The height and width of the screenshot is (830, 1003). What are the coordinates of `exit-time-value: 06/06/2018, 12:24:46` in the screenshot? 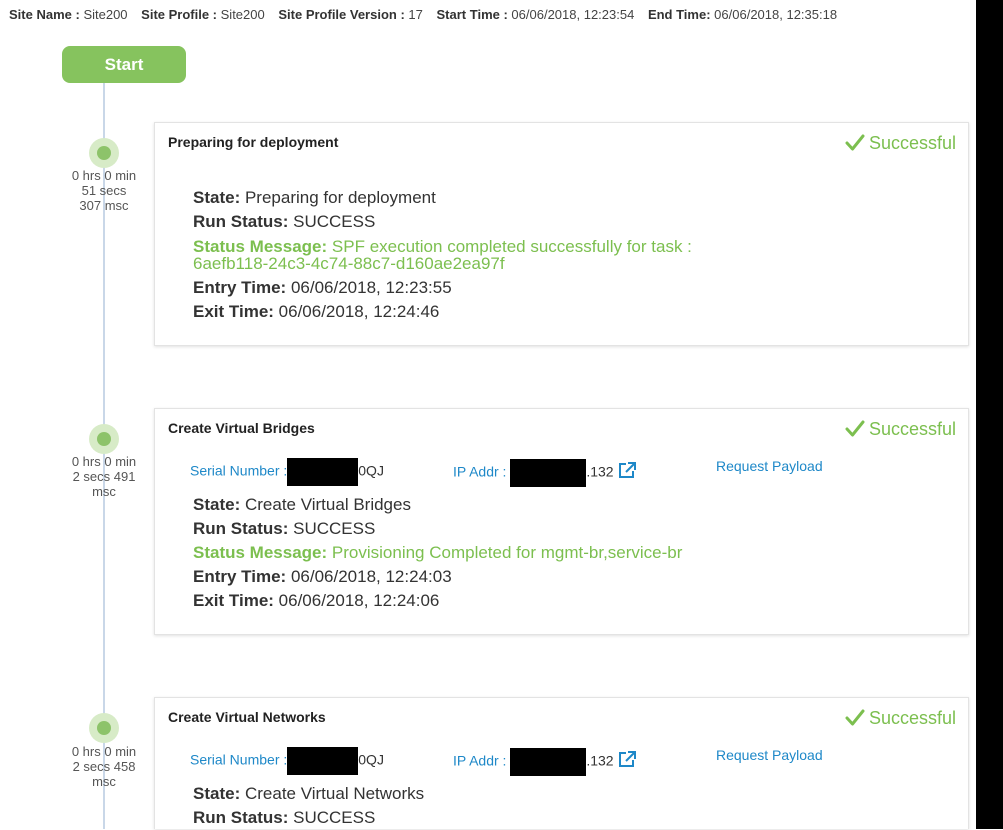 It's located at (359, 311).